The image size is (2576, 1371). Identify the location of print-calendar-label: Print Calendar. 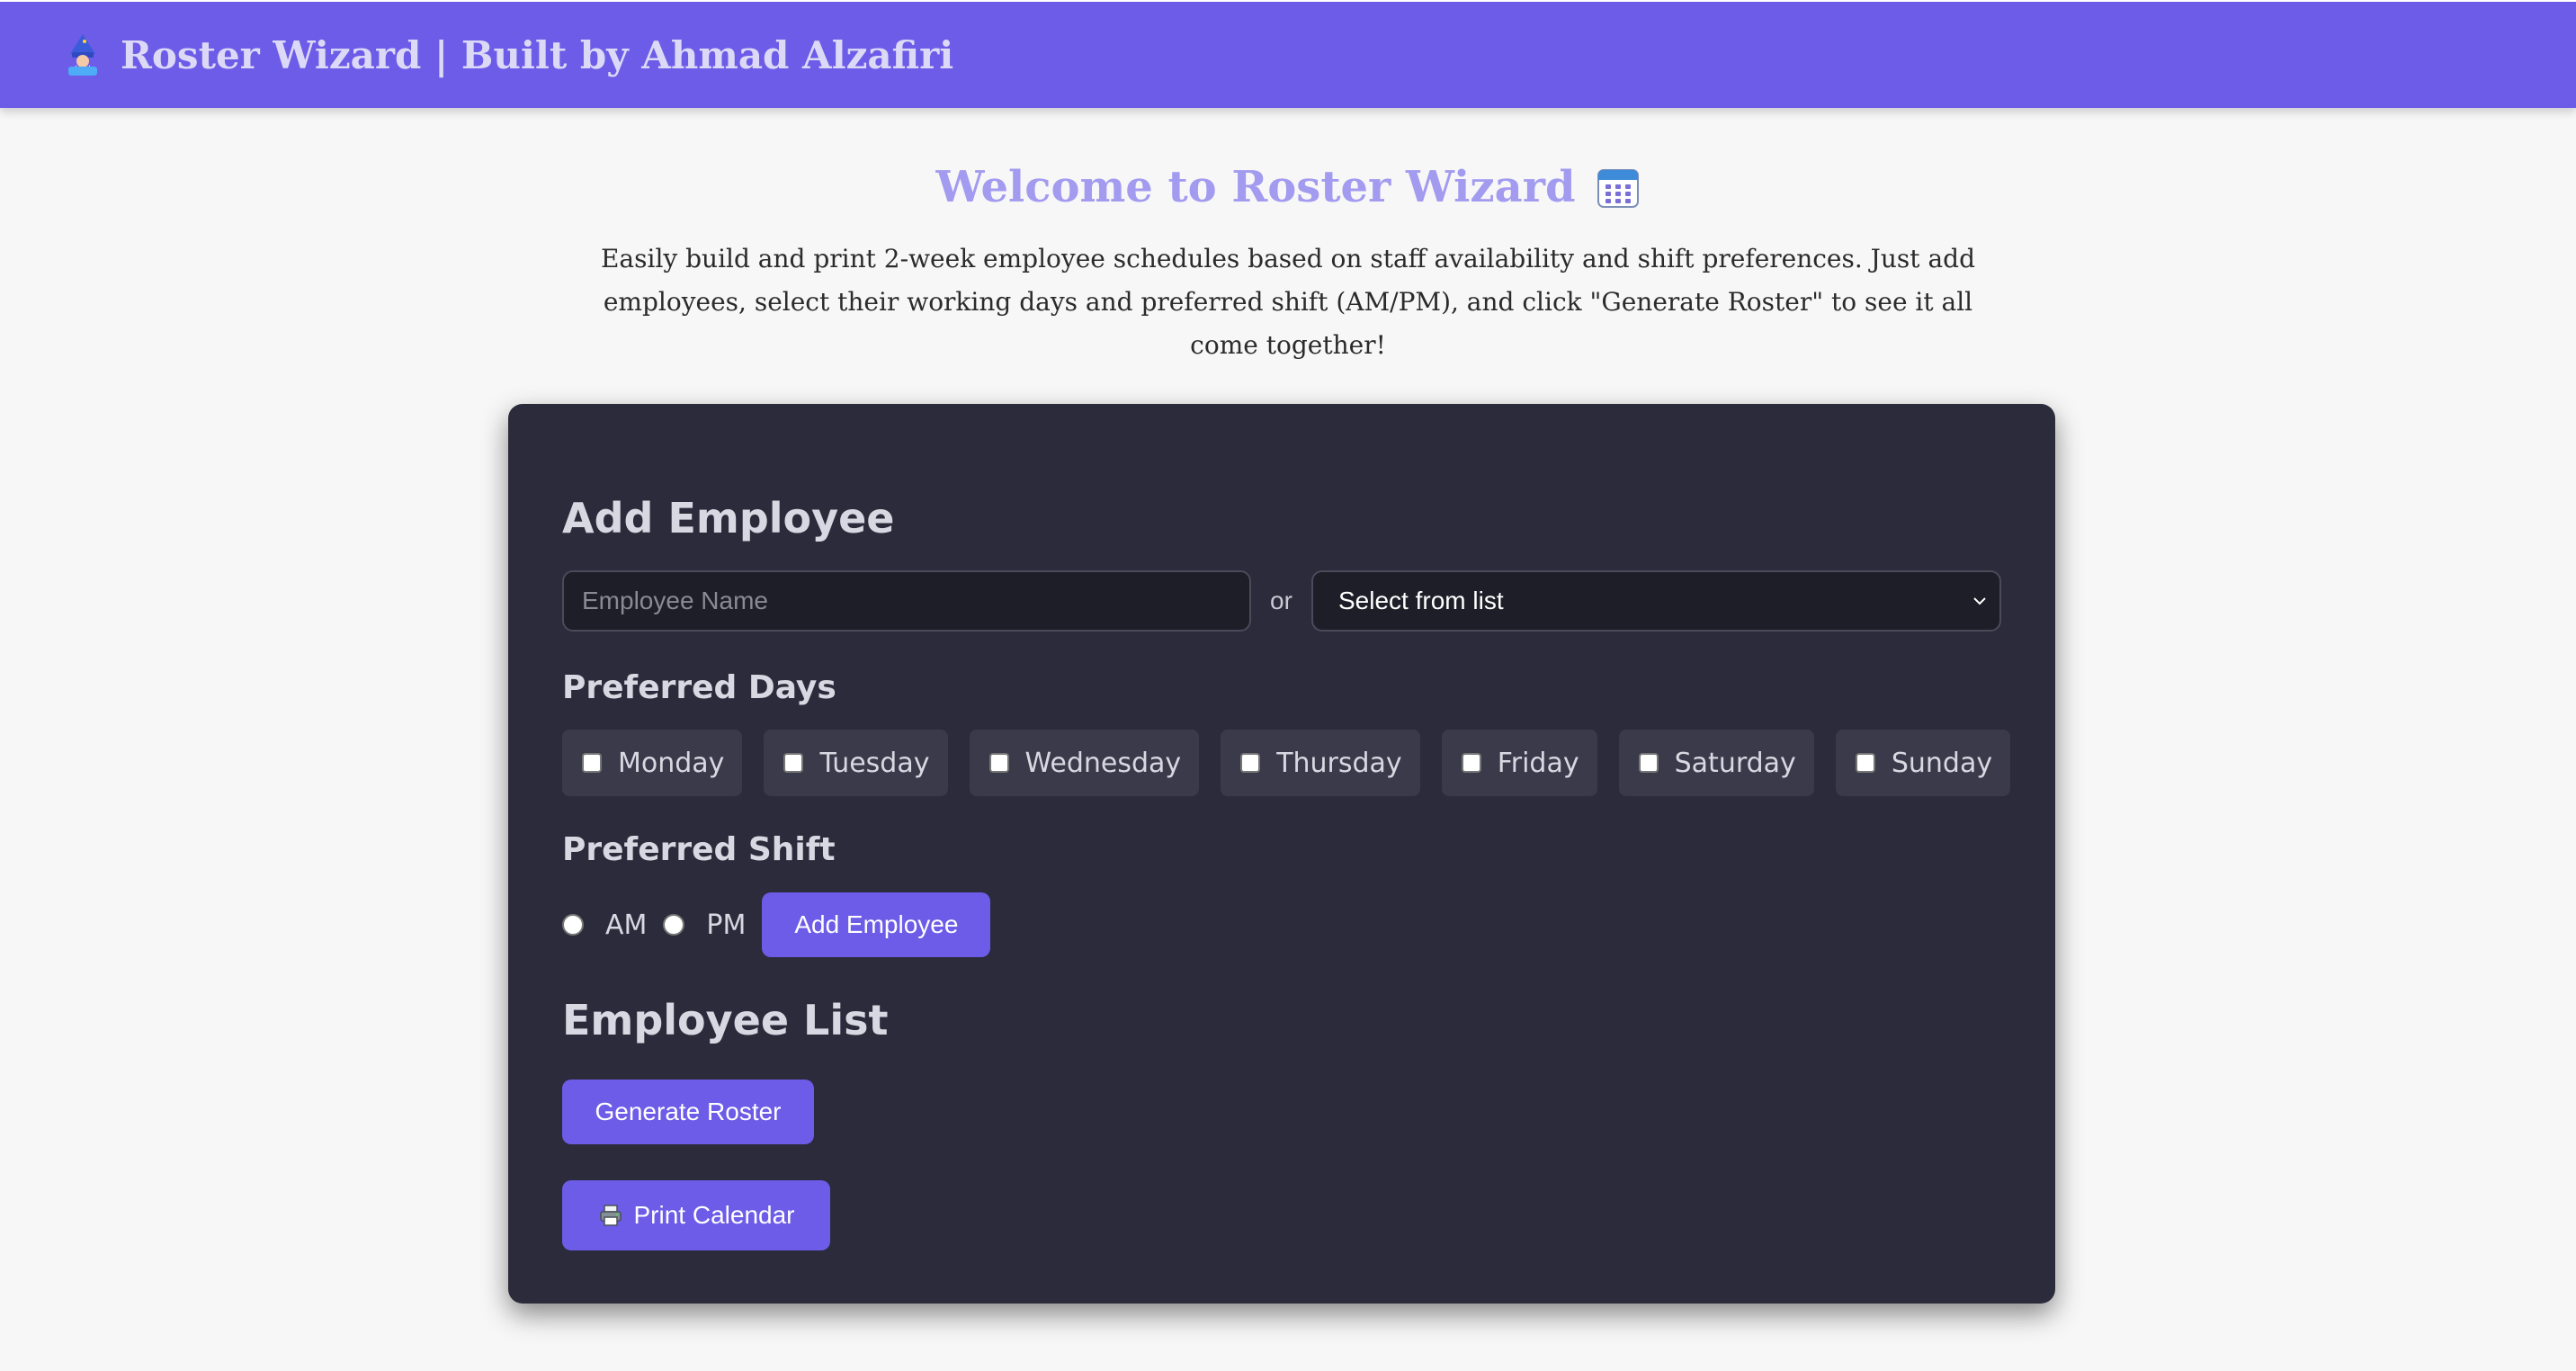
(714, 1215).